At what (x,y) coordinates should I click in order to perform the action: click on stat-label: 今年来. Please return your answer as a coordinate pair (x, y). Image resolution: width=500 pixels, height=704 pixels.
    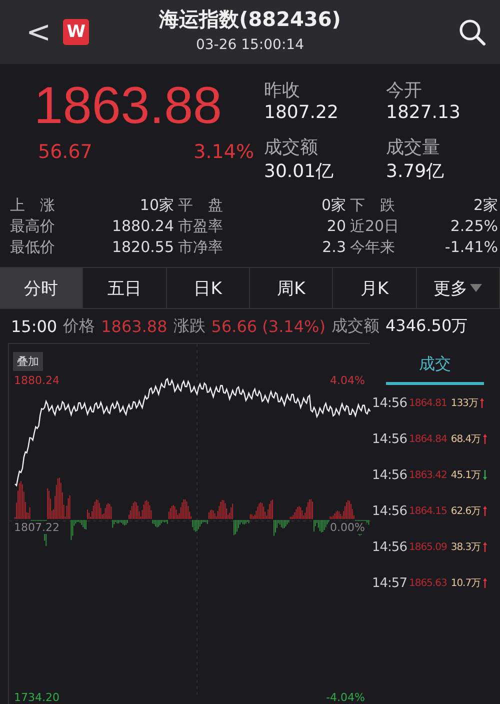
    Looking at the image, I should click on (373, 247).